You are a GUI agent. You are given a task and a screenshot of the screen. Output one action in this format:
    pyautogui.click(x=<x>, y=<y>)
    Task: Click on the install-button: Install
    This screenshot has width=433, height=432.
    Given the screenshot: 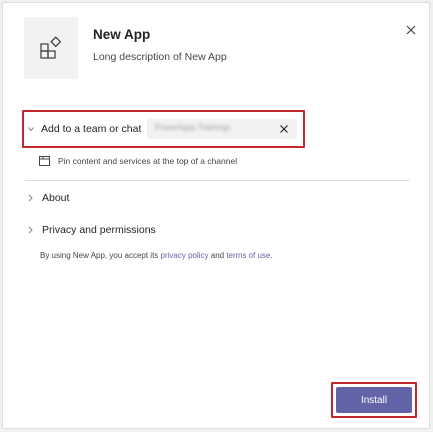 What is the action you would take?
    pyautogui.click(x=374, y=400)
    